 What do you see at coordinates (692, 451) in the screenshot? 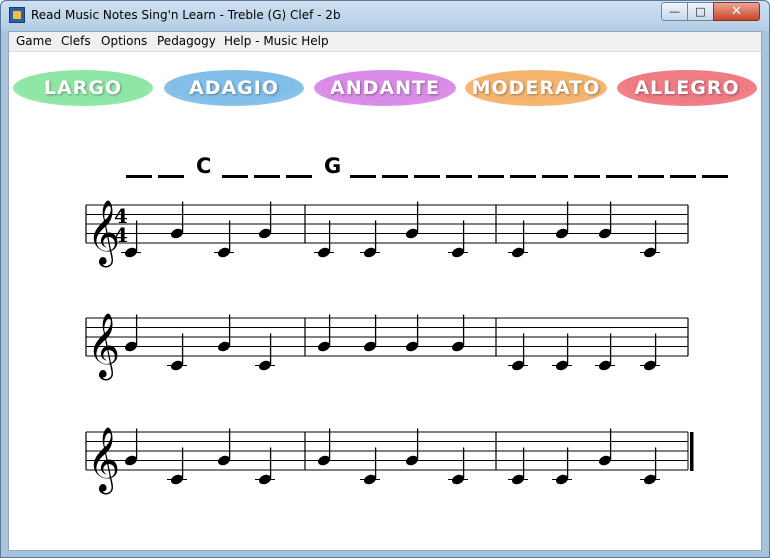
I see `final-bar-line` at bounding box center [692, 451].